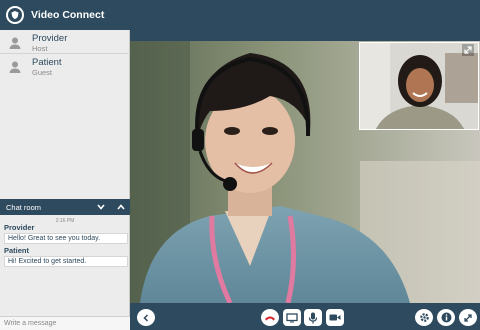  I want to click on camera-button, so click(335, 317).